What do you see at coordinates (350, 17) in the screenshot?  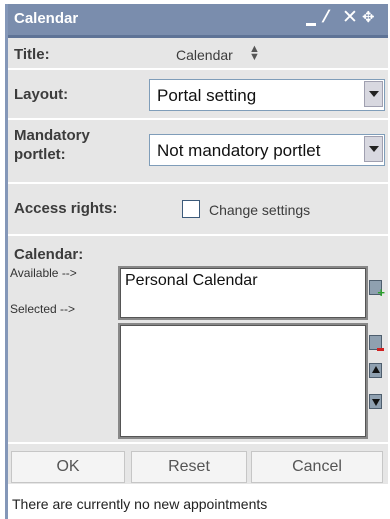 I see `close-icon: ✕` at bounding box center [350, 17].